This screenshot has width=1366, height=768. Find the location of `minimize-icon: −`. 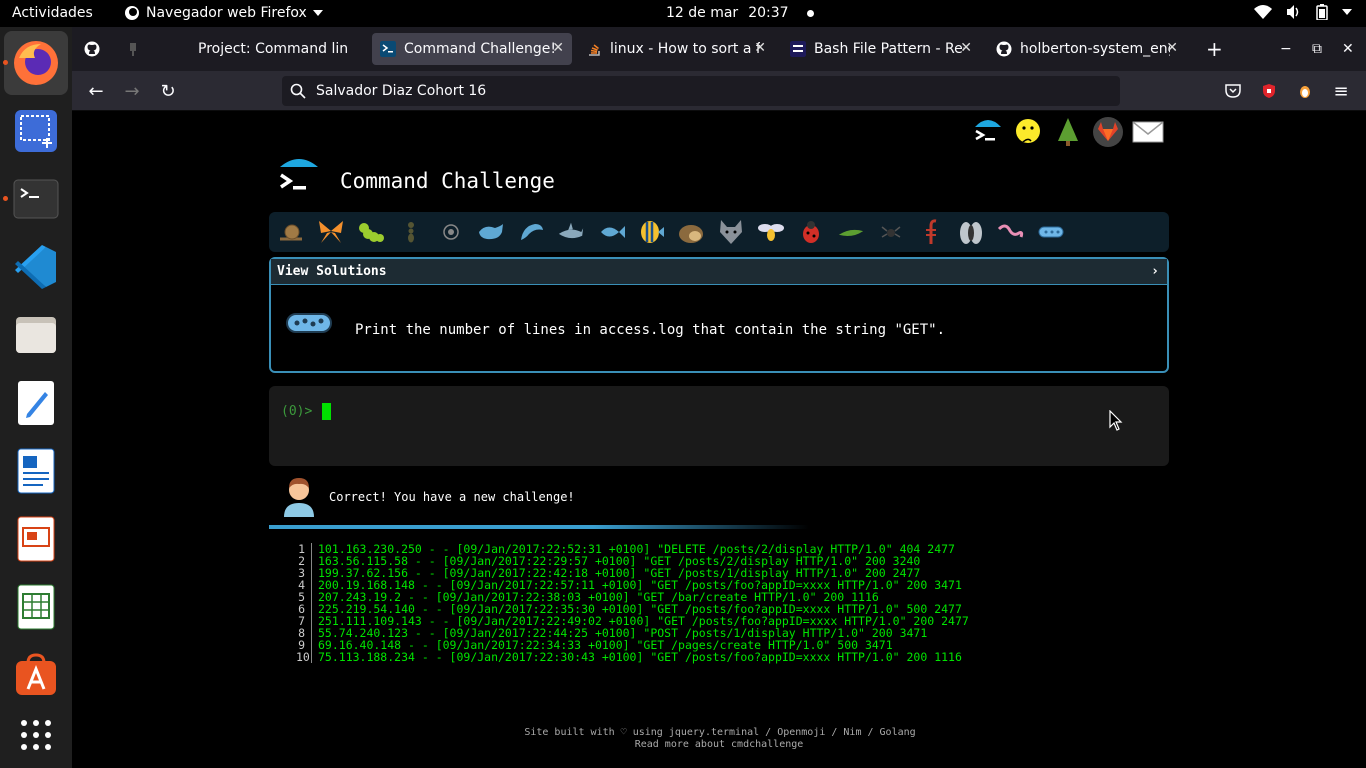

minimize-icon: − is located at coordinates (1286, 49).